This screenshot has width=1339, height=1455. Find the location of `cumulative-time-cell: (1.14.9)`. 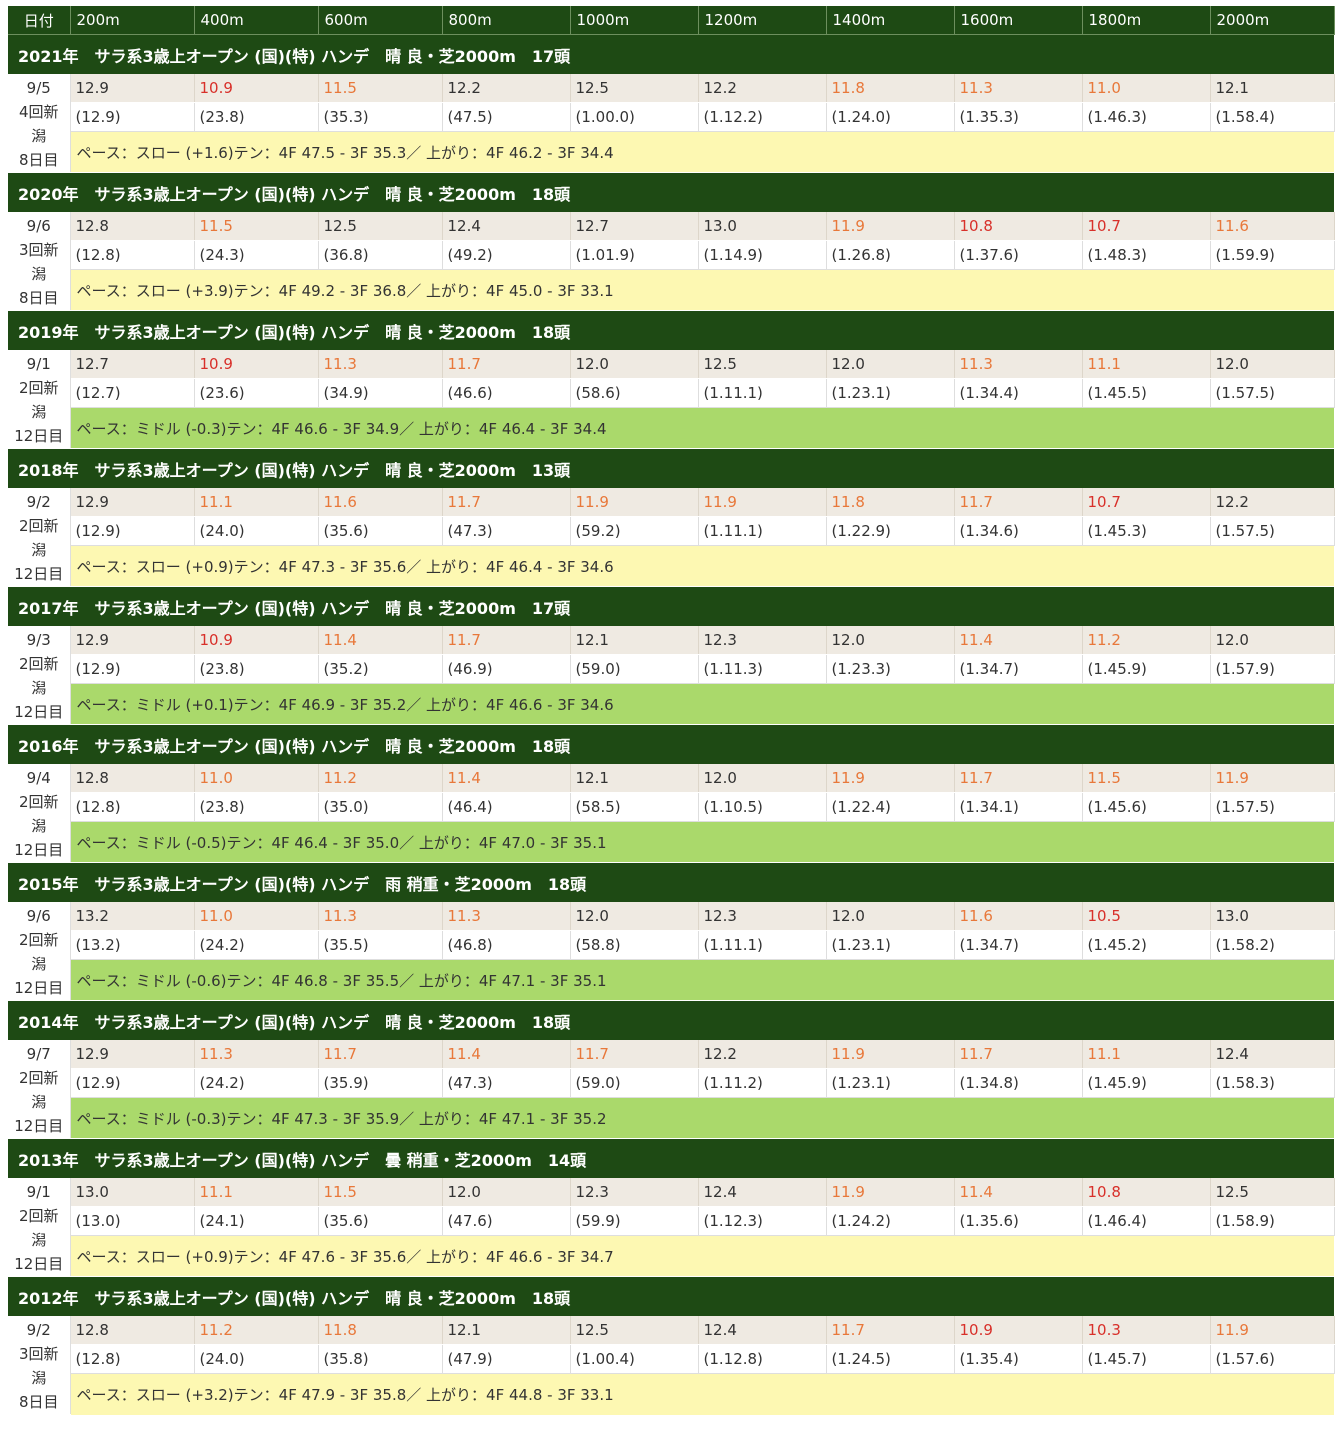

cumulative-time-cell: (1.14.9) is located at coordinates (762, 255).